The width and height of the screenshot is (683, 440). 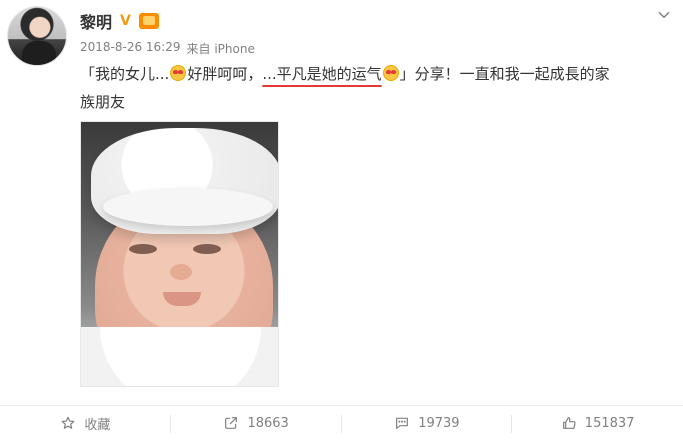 I want to click on post-actions-bar: 收藏 18663 19739 151837, so click(x=341, y=422).